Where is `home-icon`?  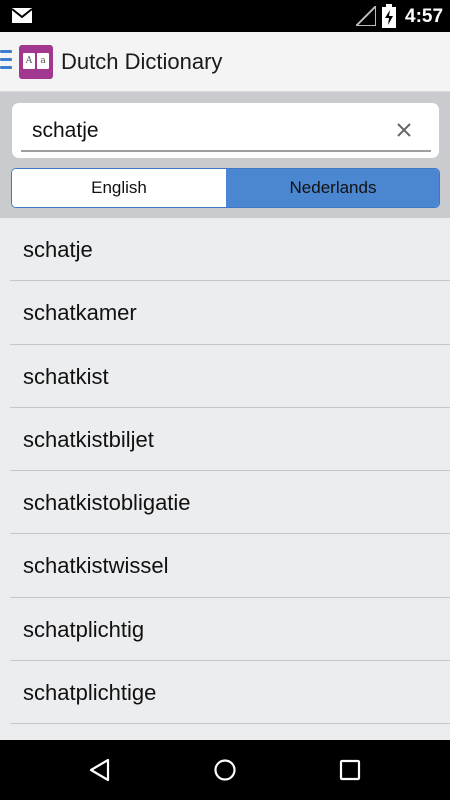
home-icon is located at coordinates (225, 770).